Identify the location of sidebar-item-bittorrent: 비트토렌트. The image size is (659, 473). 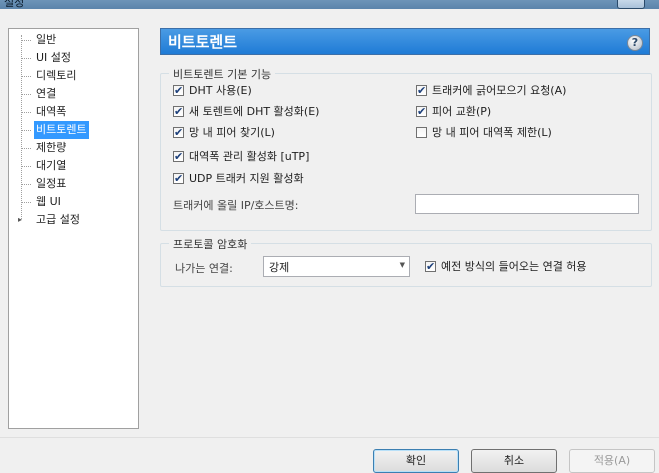
(69, 130).